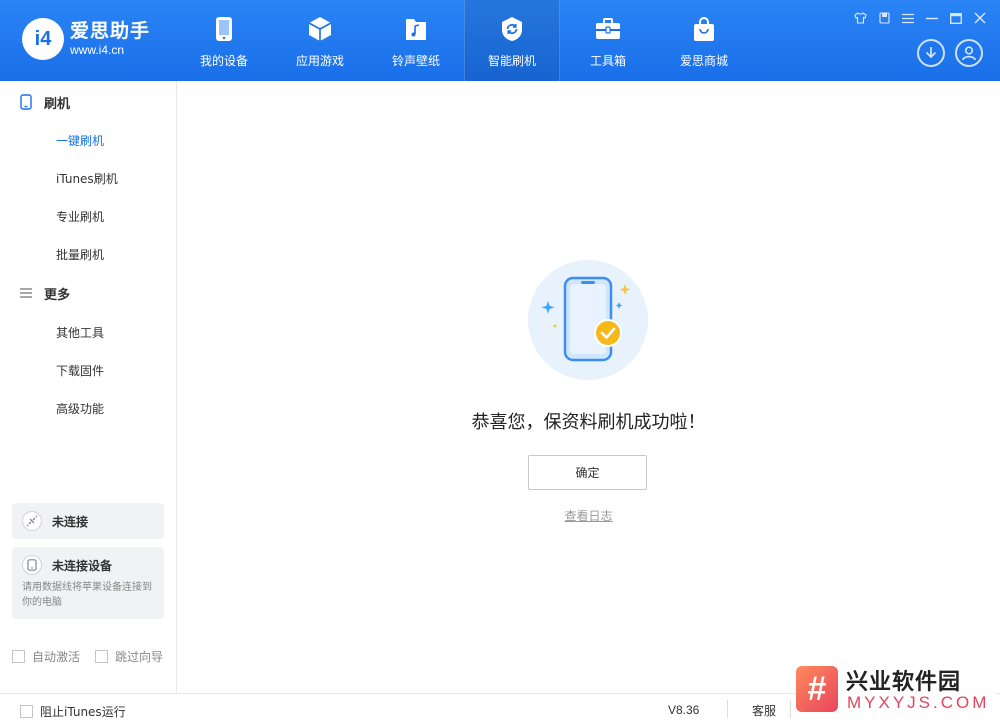  I want to click on sidebar-item-itunes-flash: iTunes刷机, so click(88, 178).